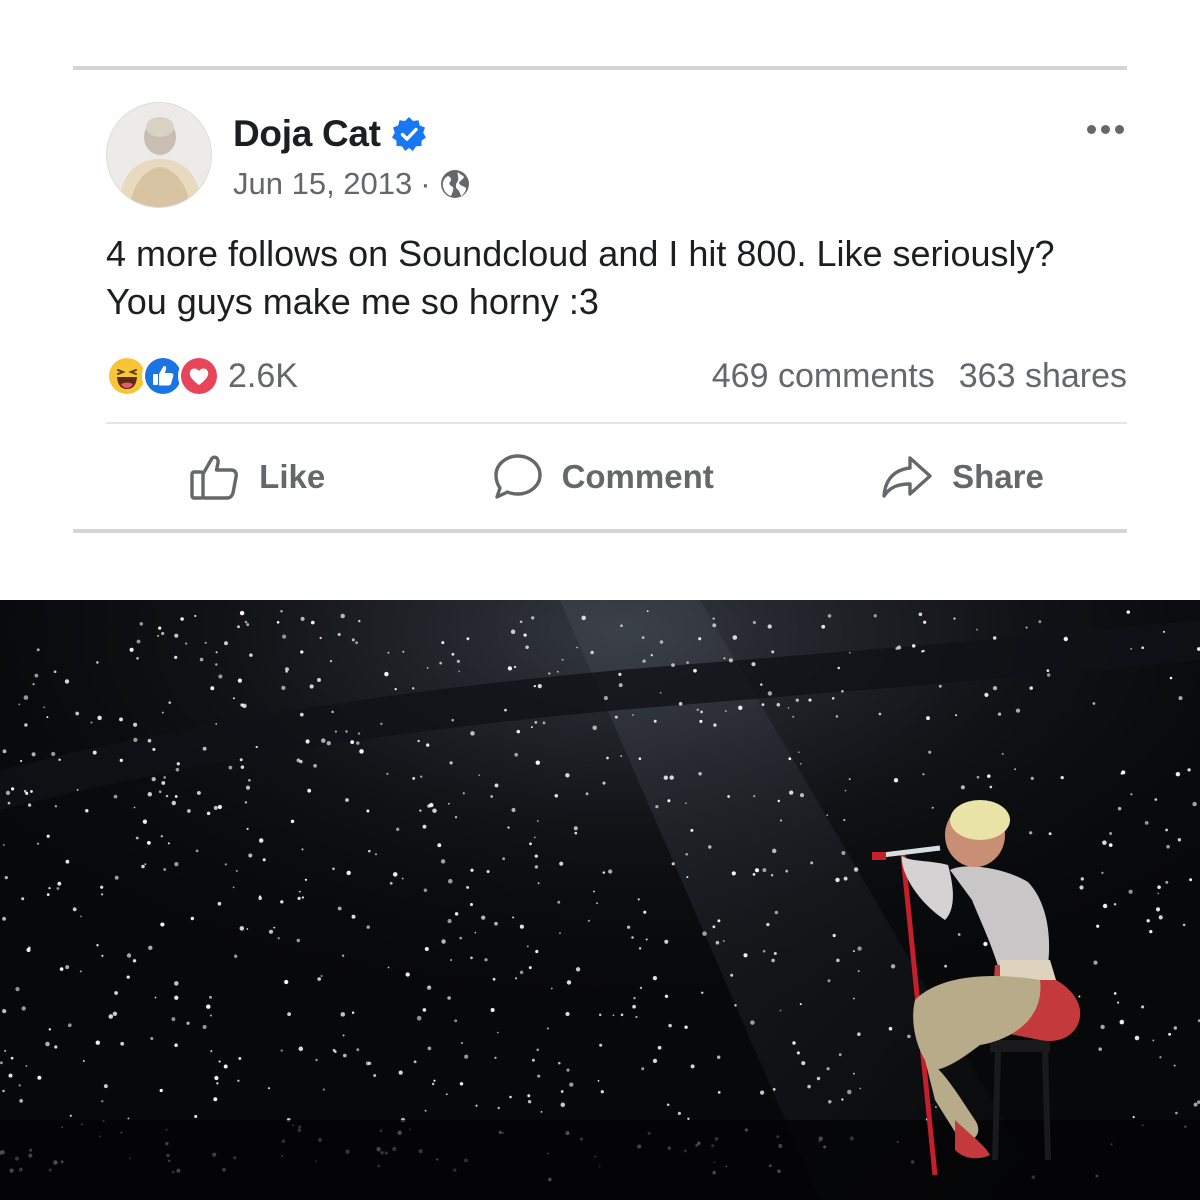 The width and height of the screenshot is (1200, 1200). What do you see at coordinates (823, 376) in the screenshot?
I see `comments-count-link: 469 comments` at bounding box center [823, 376].